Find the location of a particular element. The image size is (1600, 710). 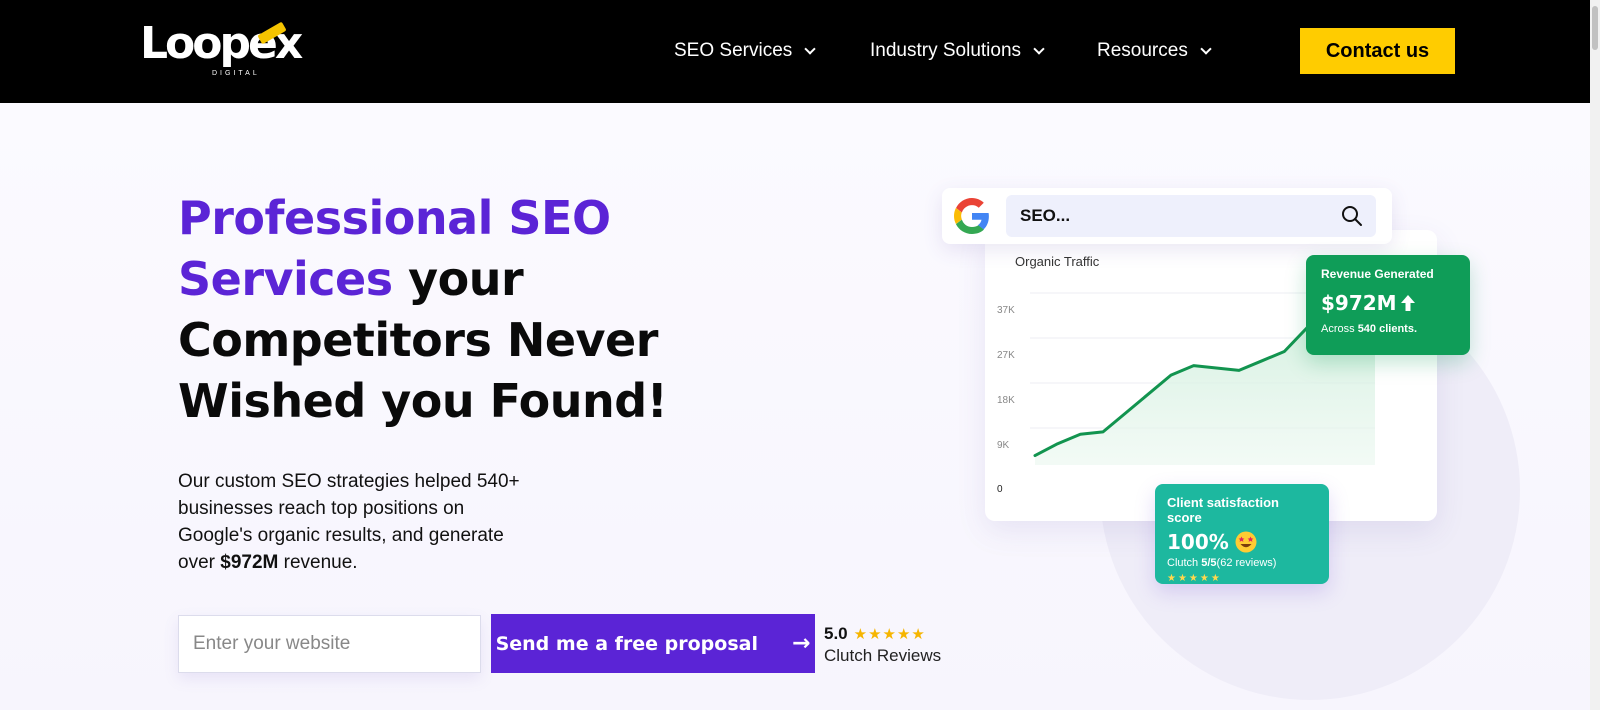

revenue-subtext: Across 540 clients. is located at coordinates (1388, 329).